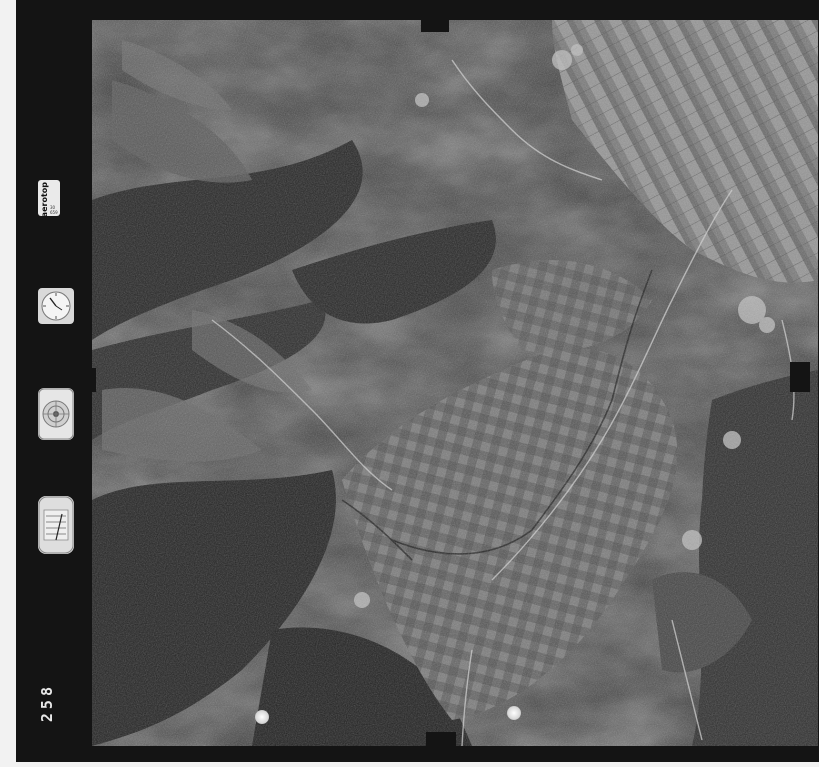 This screenshot has width=819, height=767. What do you see at coordinates (441, 742) in the screenshot?
I see `bottom-notch-marker` at bounding box center [441, 742].